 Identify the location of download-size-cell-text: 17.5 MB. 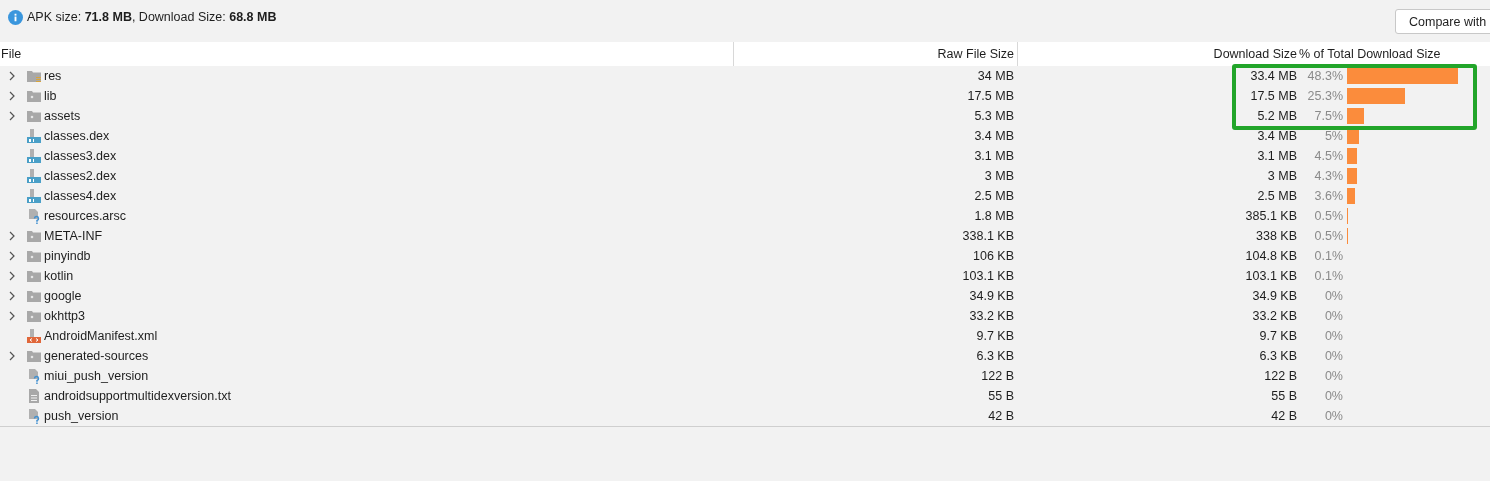
(1273, 96).